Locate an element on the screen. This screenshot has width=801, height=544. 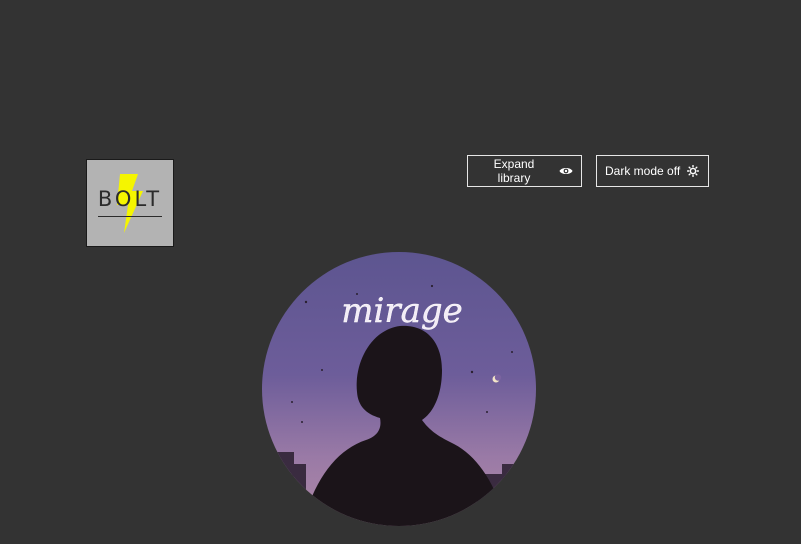
expand-library-button: Expand library is located at coordinates (524, 171).